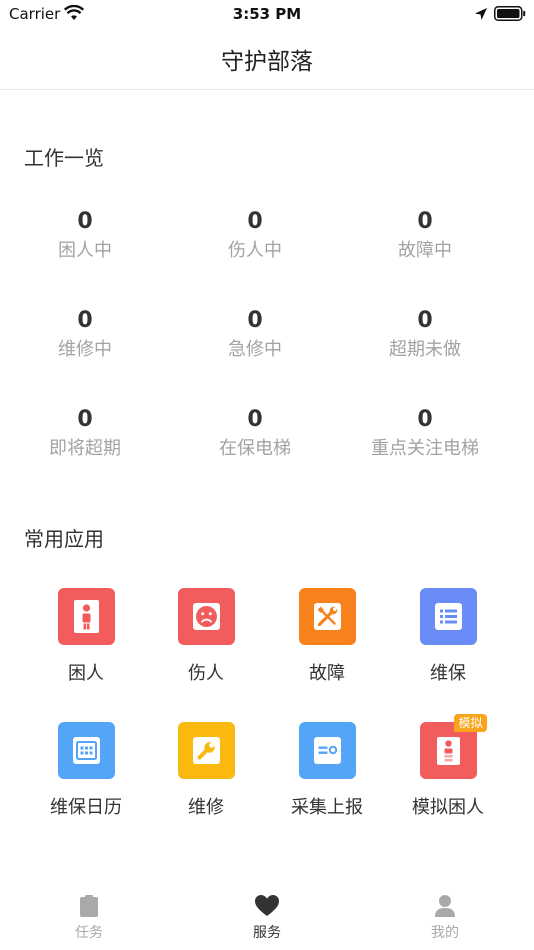  Describe the element at coordinates (267, 918) in the screenshot. I see `tab-service: 服务` at that location.